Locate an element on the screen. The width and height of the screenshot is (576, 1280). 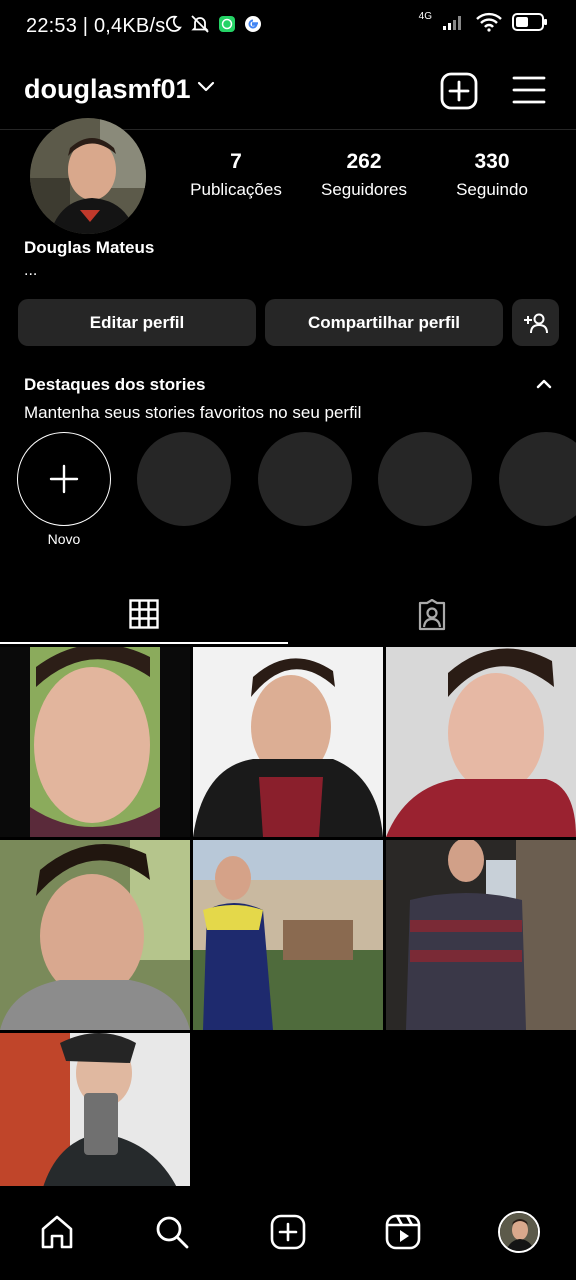
grid-icon is located at coordinates (144, 614).